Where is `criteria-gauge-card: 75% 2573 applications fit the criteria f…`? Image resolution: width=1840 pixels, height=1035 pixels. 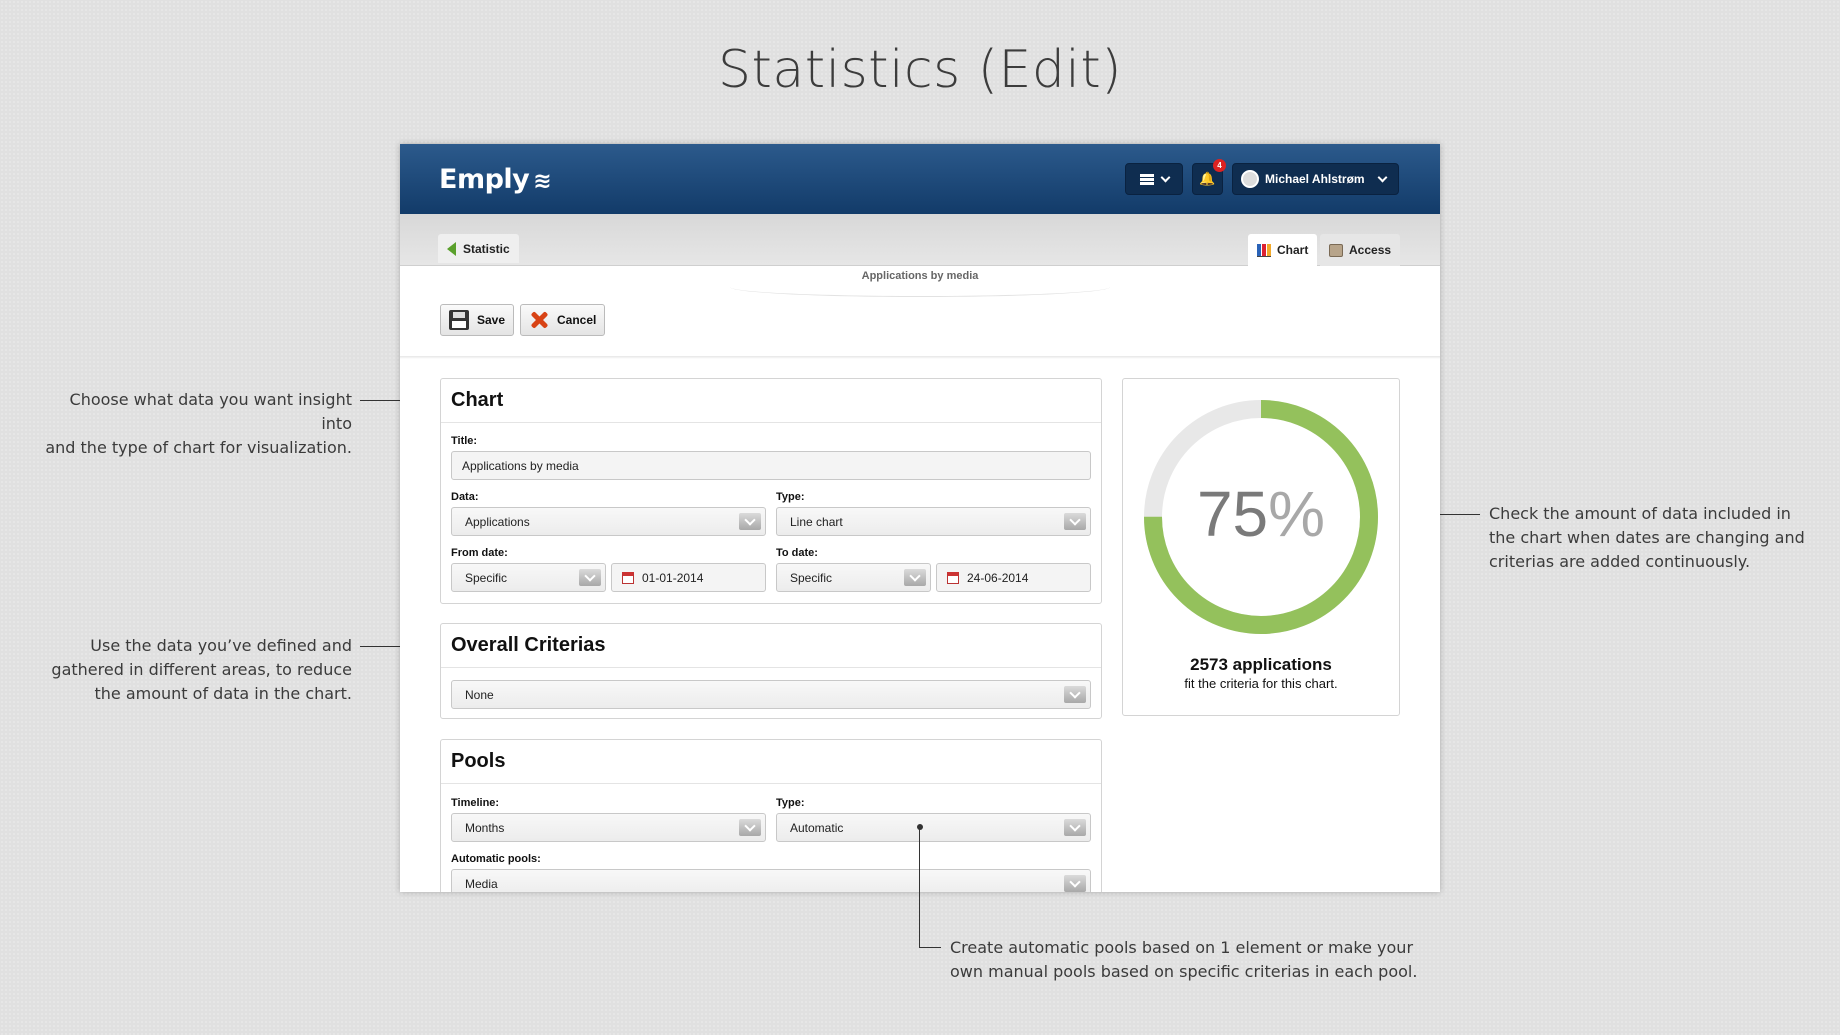 criteria-gauge-card: 75% 2573 applications fit the criteria f… is located at coordinates (1261, 547).